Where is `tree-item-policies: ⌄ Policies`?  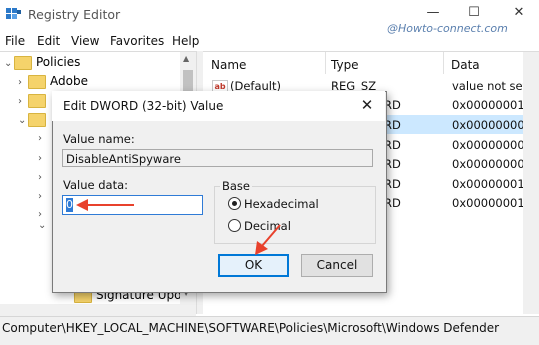
tree-item-policies: ⌄ Policies is located at coordinates (42, 64).